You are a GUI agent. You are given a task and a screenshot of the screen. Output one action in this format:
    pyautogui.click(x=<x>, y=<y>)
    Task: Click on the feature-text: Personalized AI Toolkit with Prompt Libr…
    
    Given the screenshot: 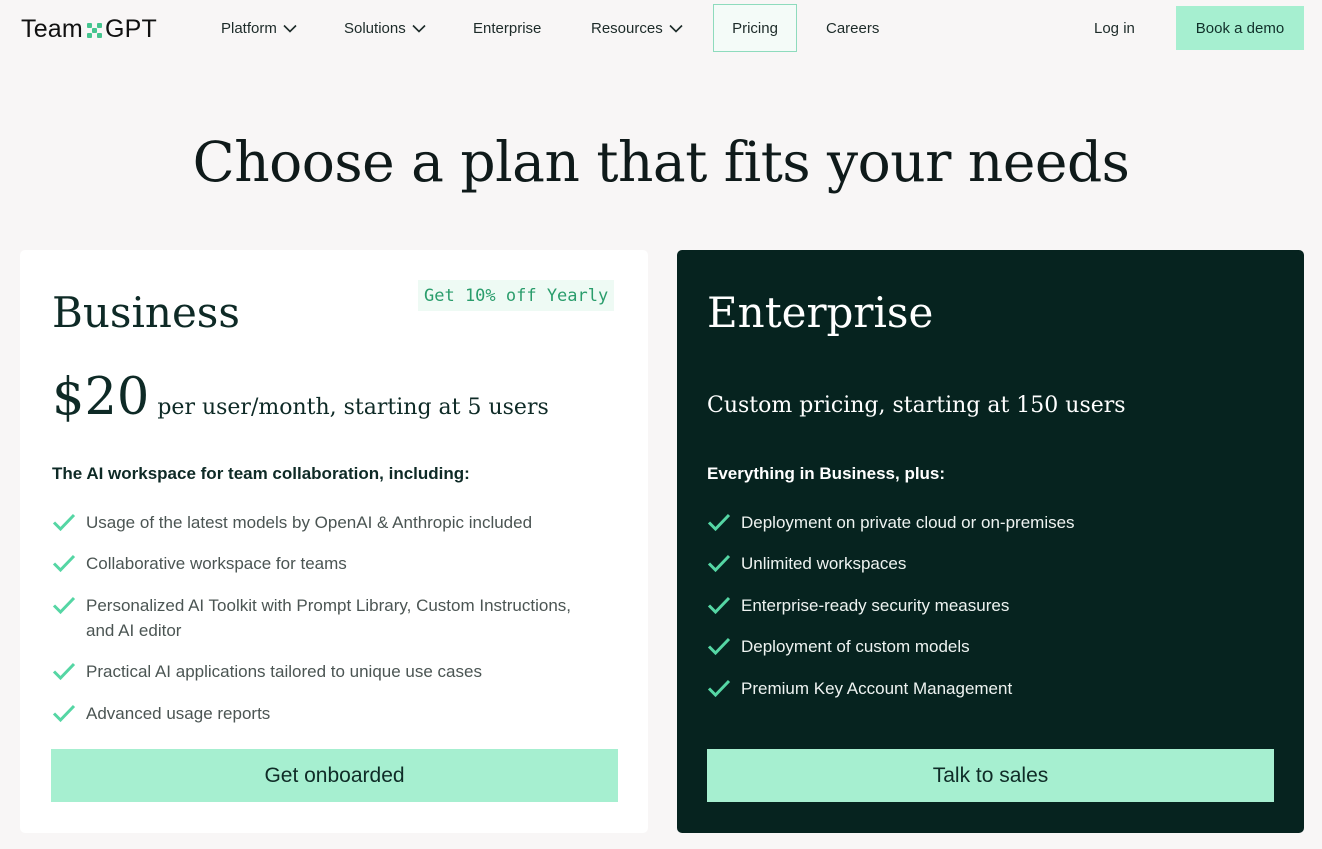 What is the action you would take?
    pyautogui.click(x=329, y=618)
    